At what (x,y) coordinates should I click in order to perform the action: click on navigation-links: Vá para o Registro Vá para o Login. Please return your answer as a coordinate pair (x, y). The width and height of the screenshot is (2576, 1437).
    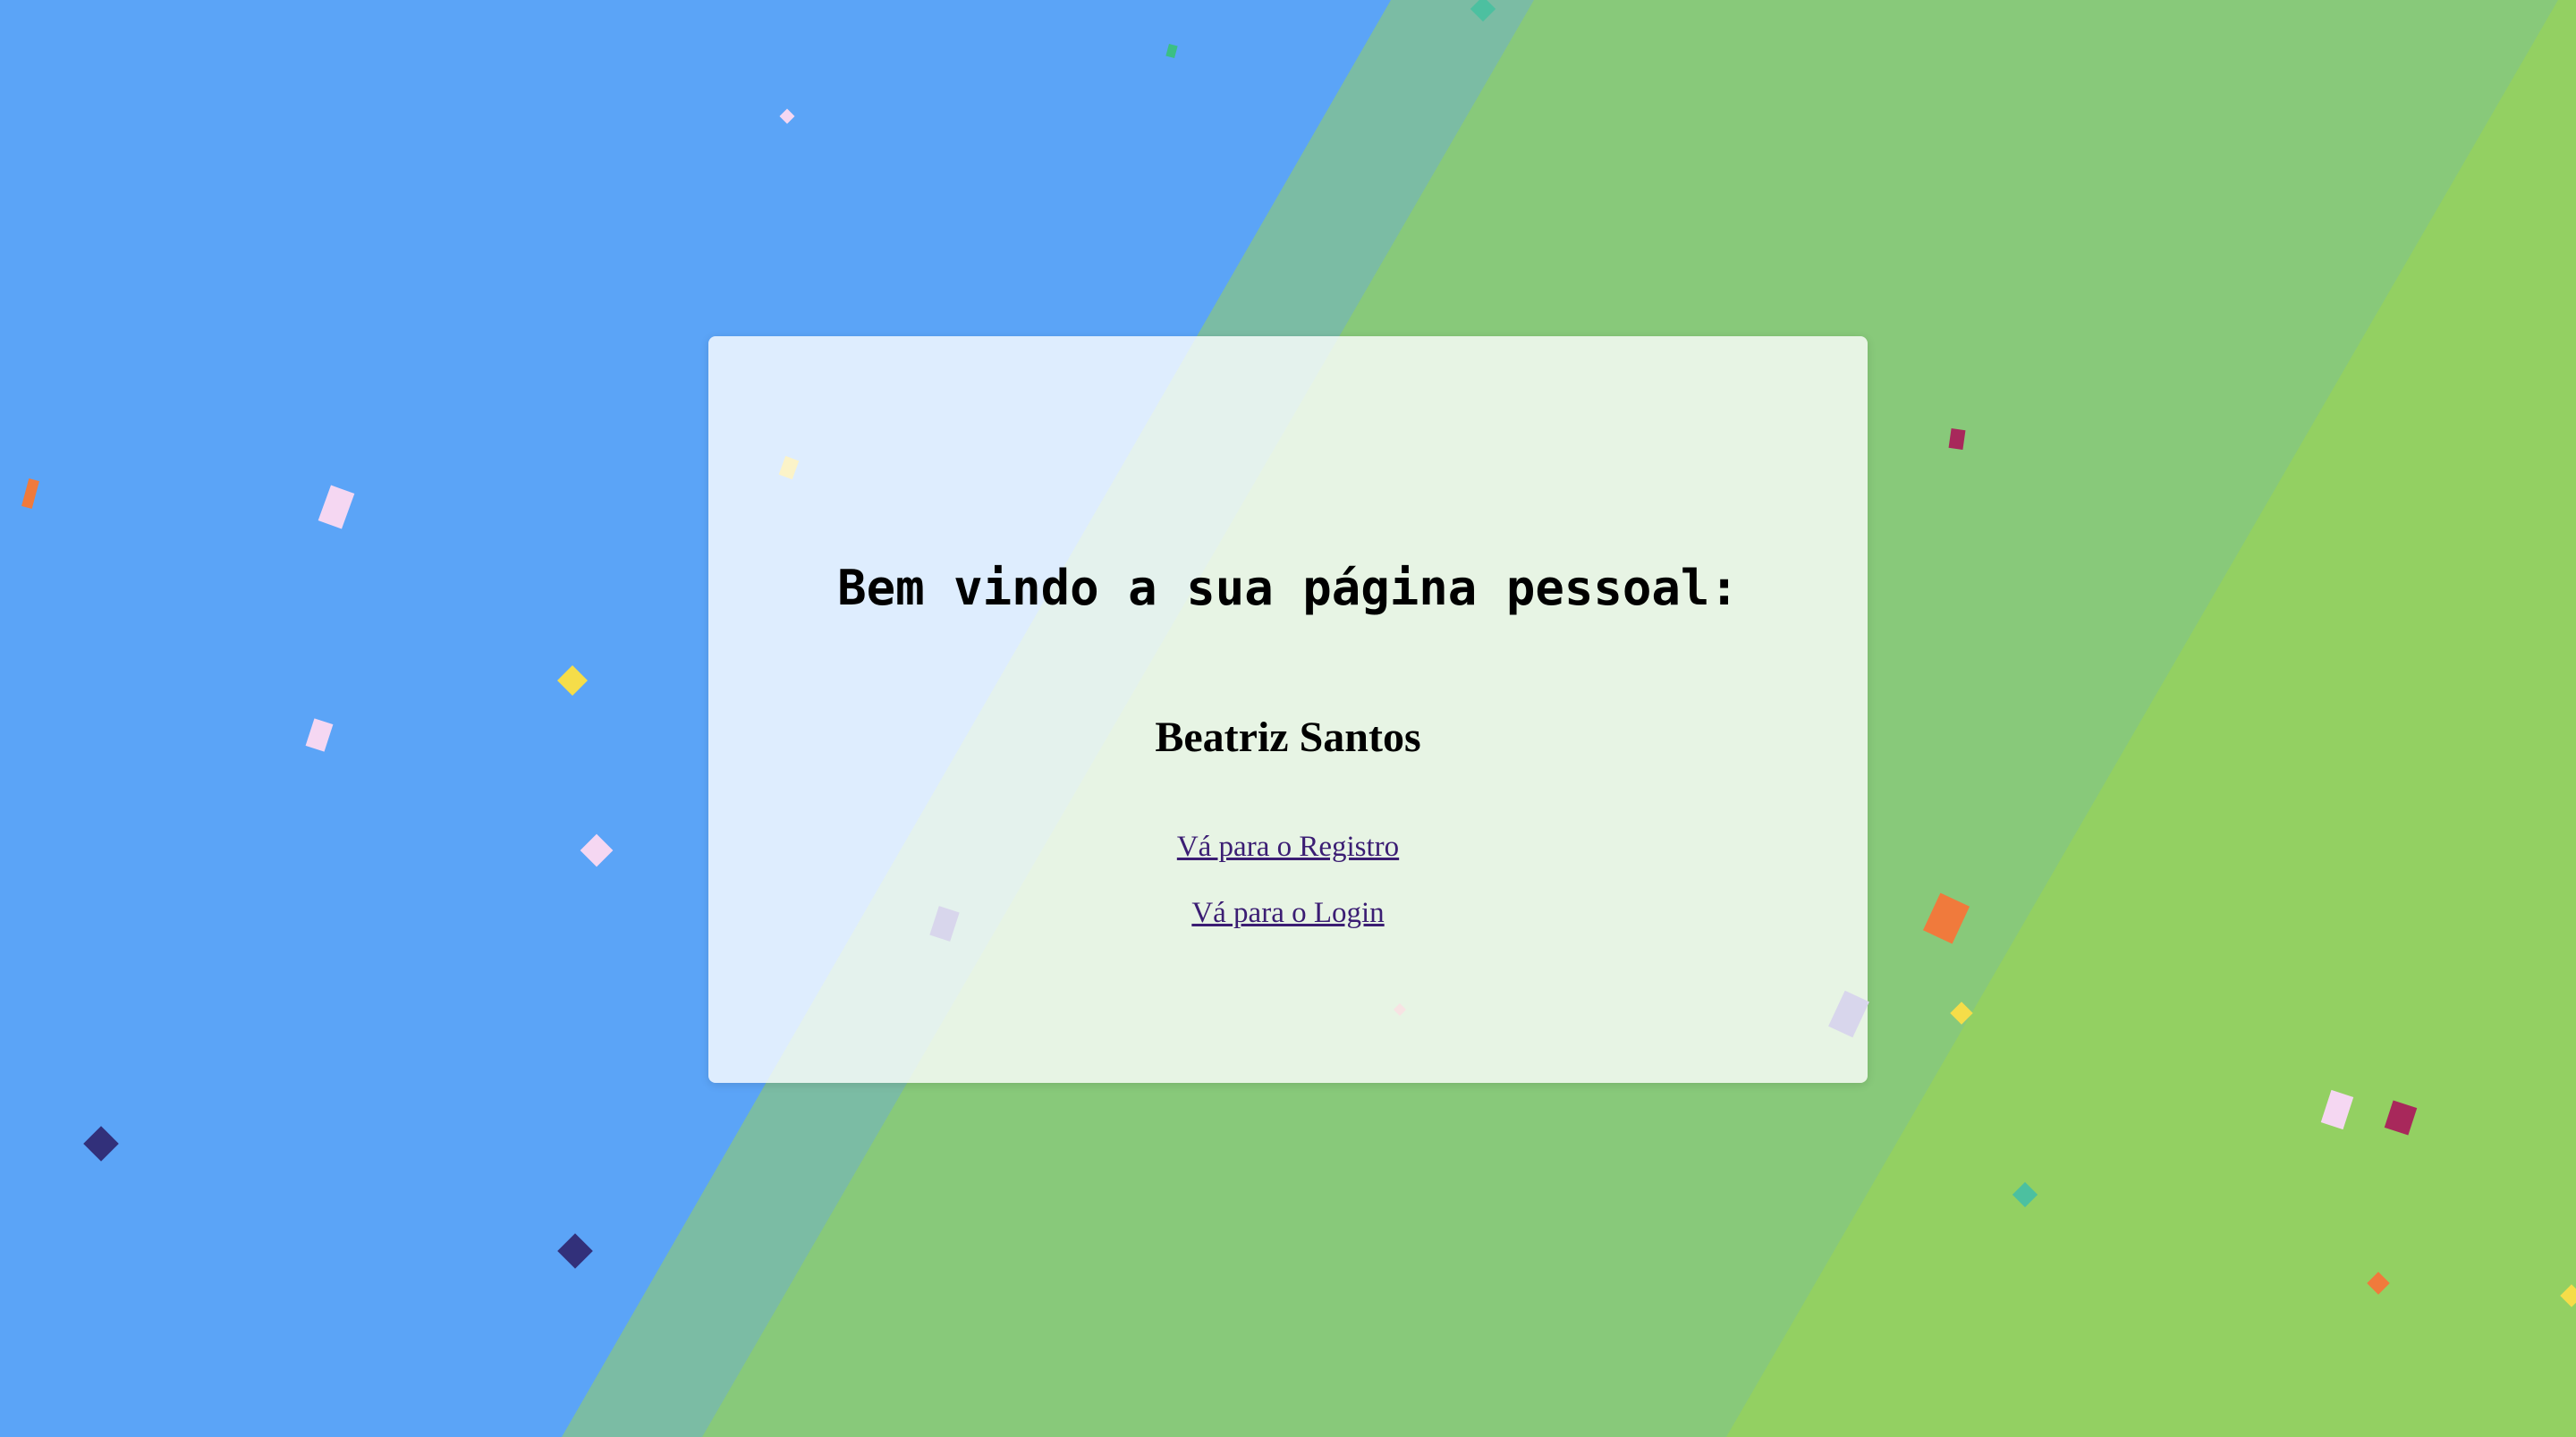
    Looking at the image, I should click on (1288, 899).